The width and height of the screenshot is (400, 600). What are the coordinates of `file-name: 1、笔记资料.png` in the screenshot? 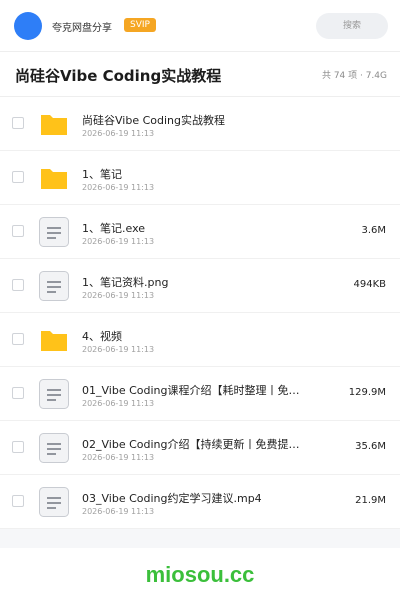 It's located at (125, 282).